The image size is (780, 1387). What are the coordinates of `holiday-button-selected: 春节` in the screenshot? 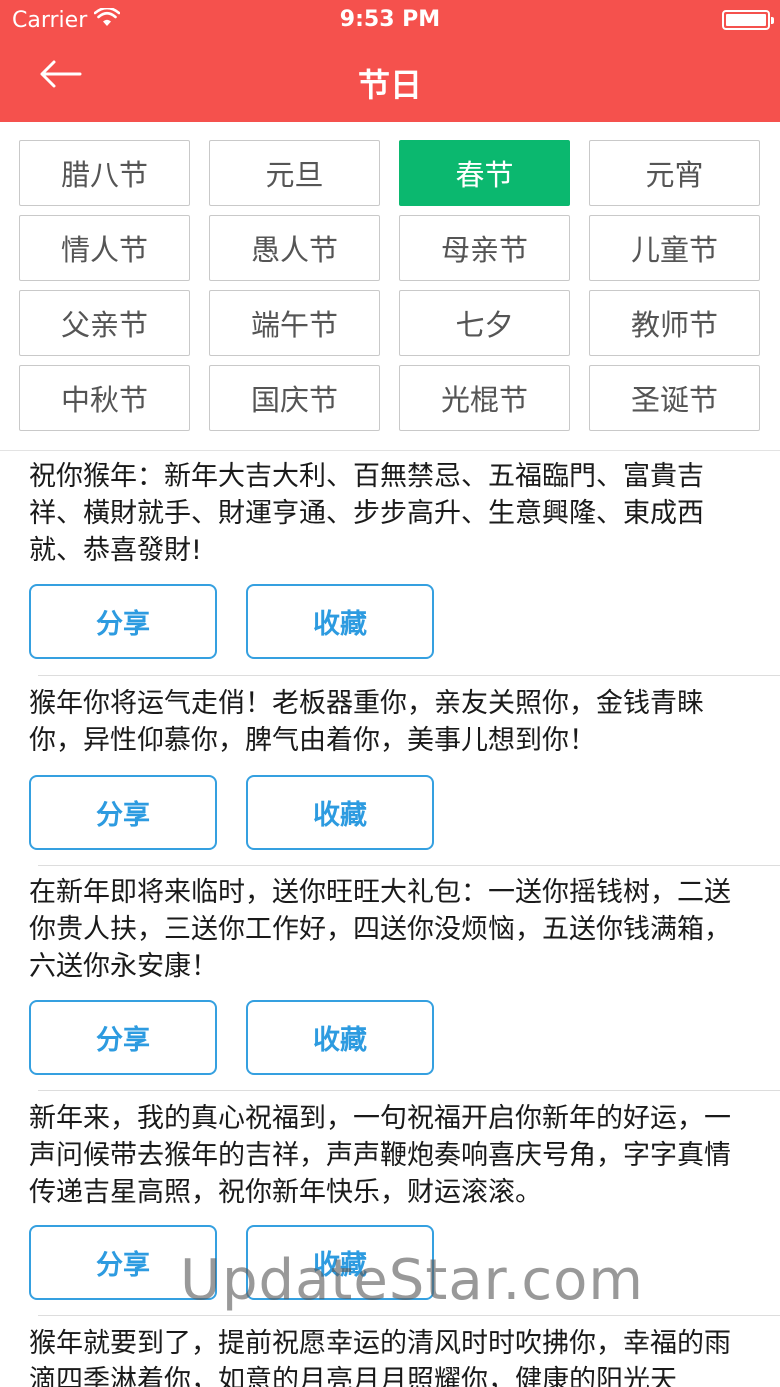 It's located at (484, 173).